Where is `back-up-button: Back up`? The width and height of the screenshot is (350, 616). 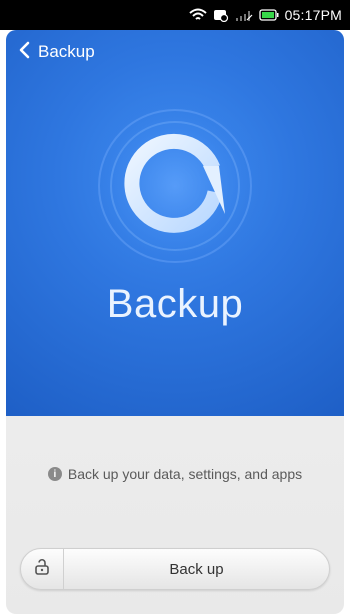 back-up-button: Back up is located at coordinates (196, 569).